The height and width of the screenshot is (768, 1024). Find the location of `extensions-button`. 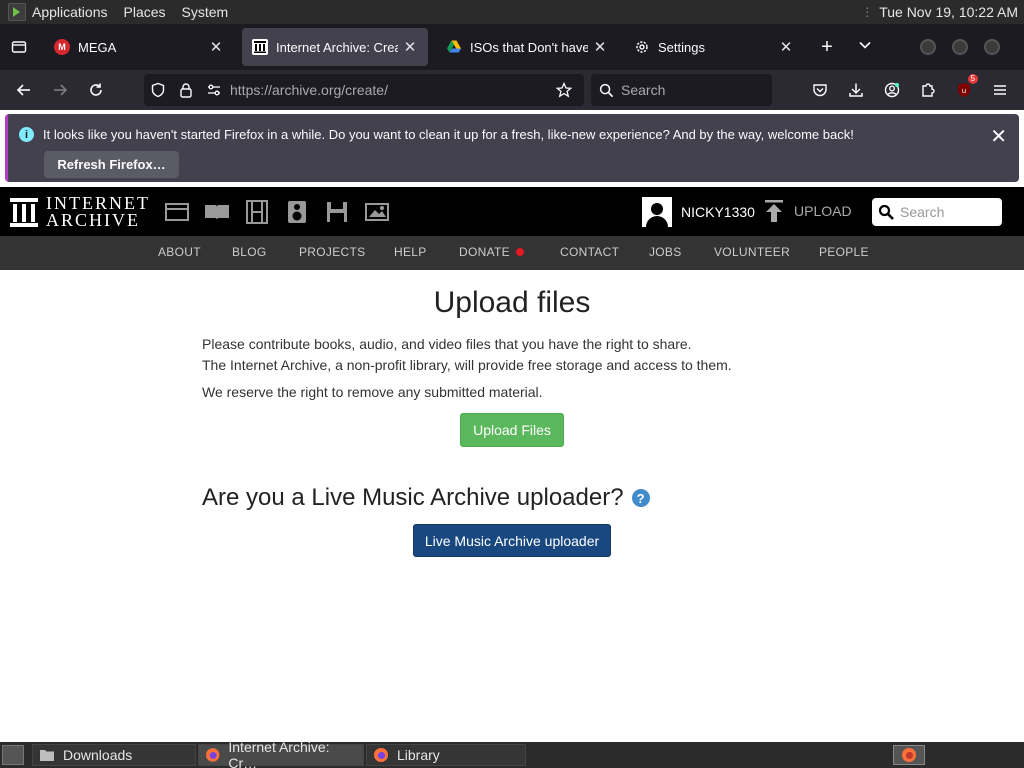

extensions-button is located at coordinates (928, 90).